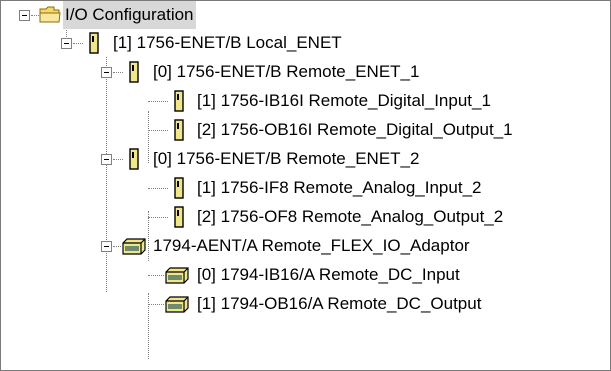  I want to click on tree-item-remote-digital-output-1: [2] 1756-OB16I Remote_Digital_Output_1, so click(305, 130).